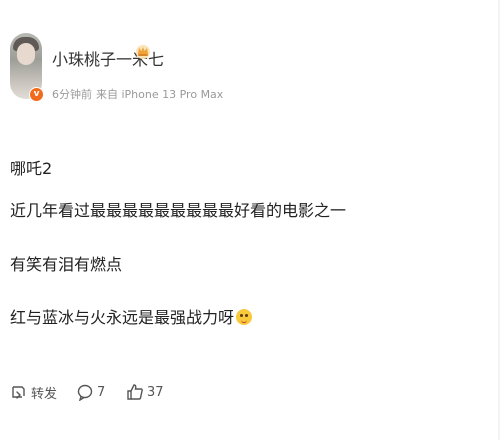 The height and width of the screenshot is (440, 500). I want to click on content-line-3: 有笑有泪有燃点, so click(66, 264).